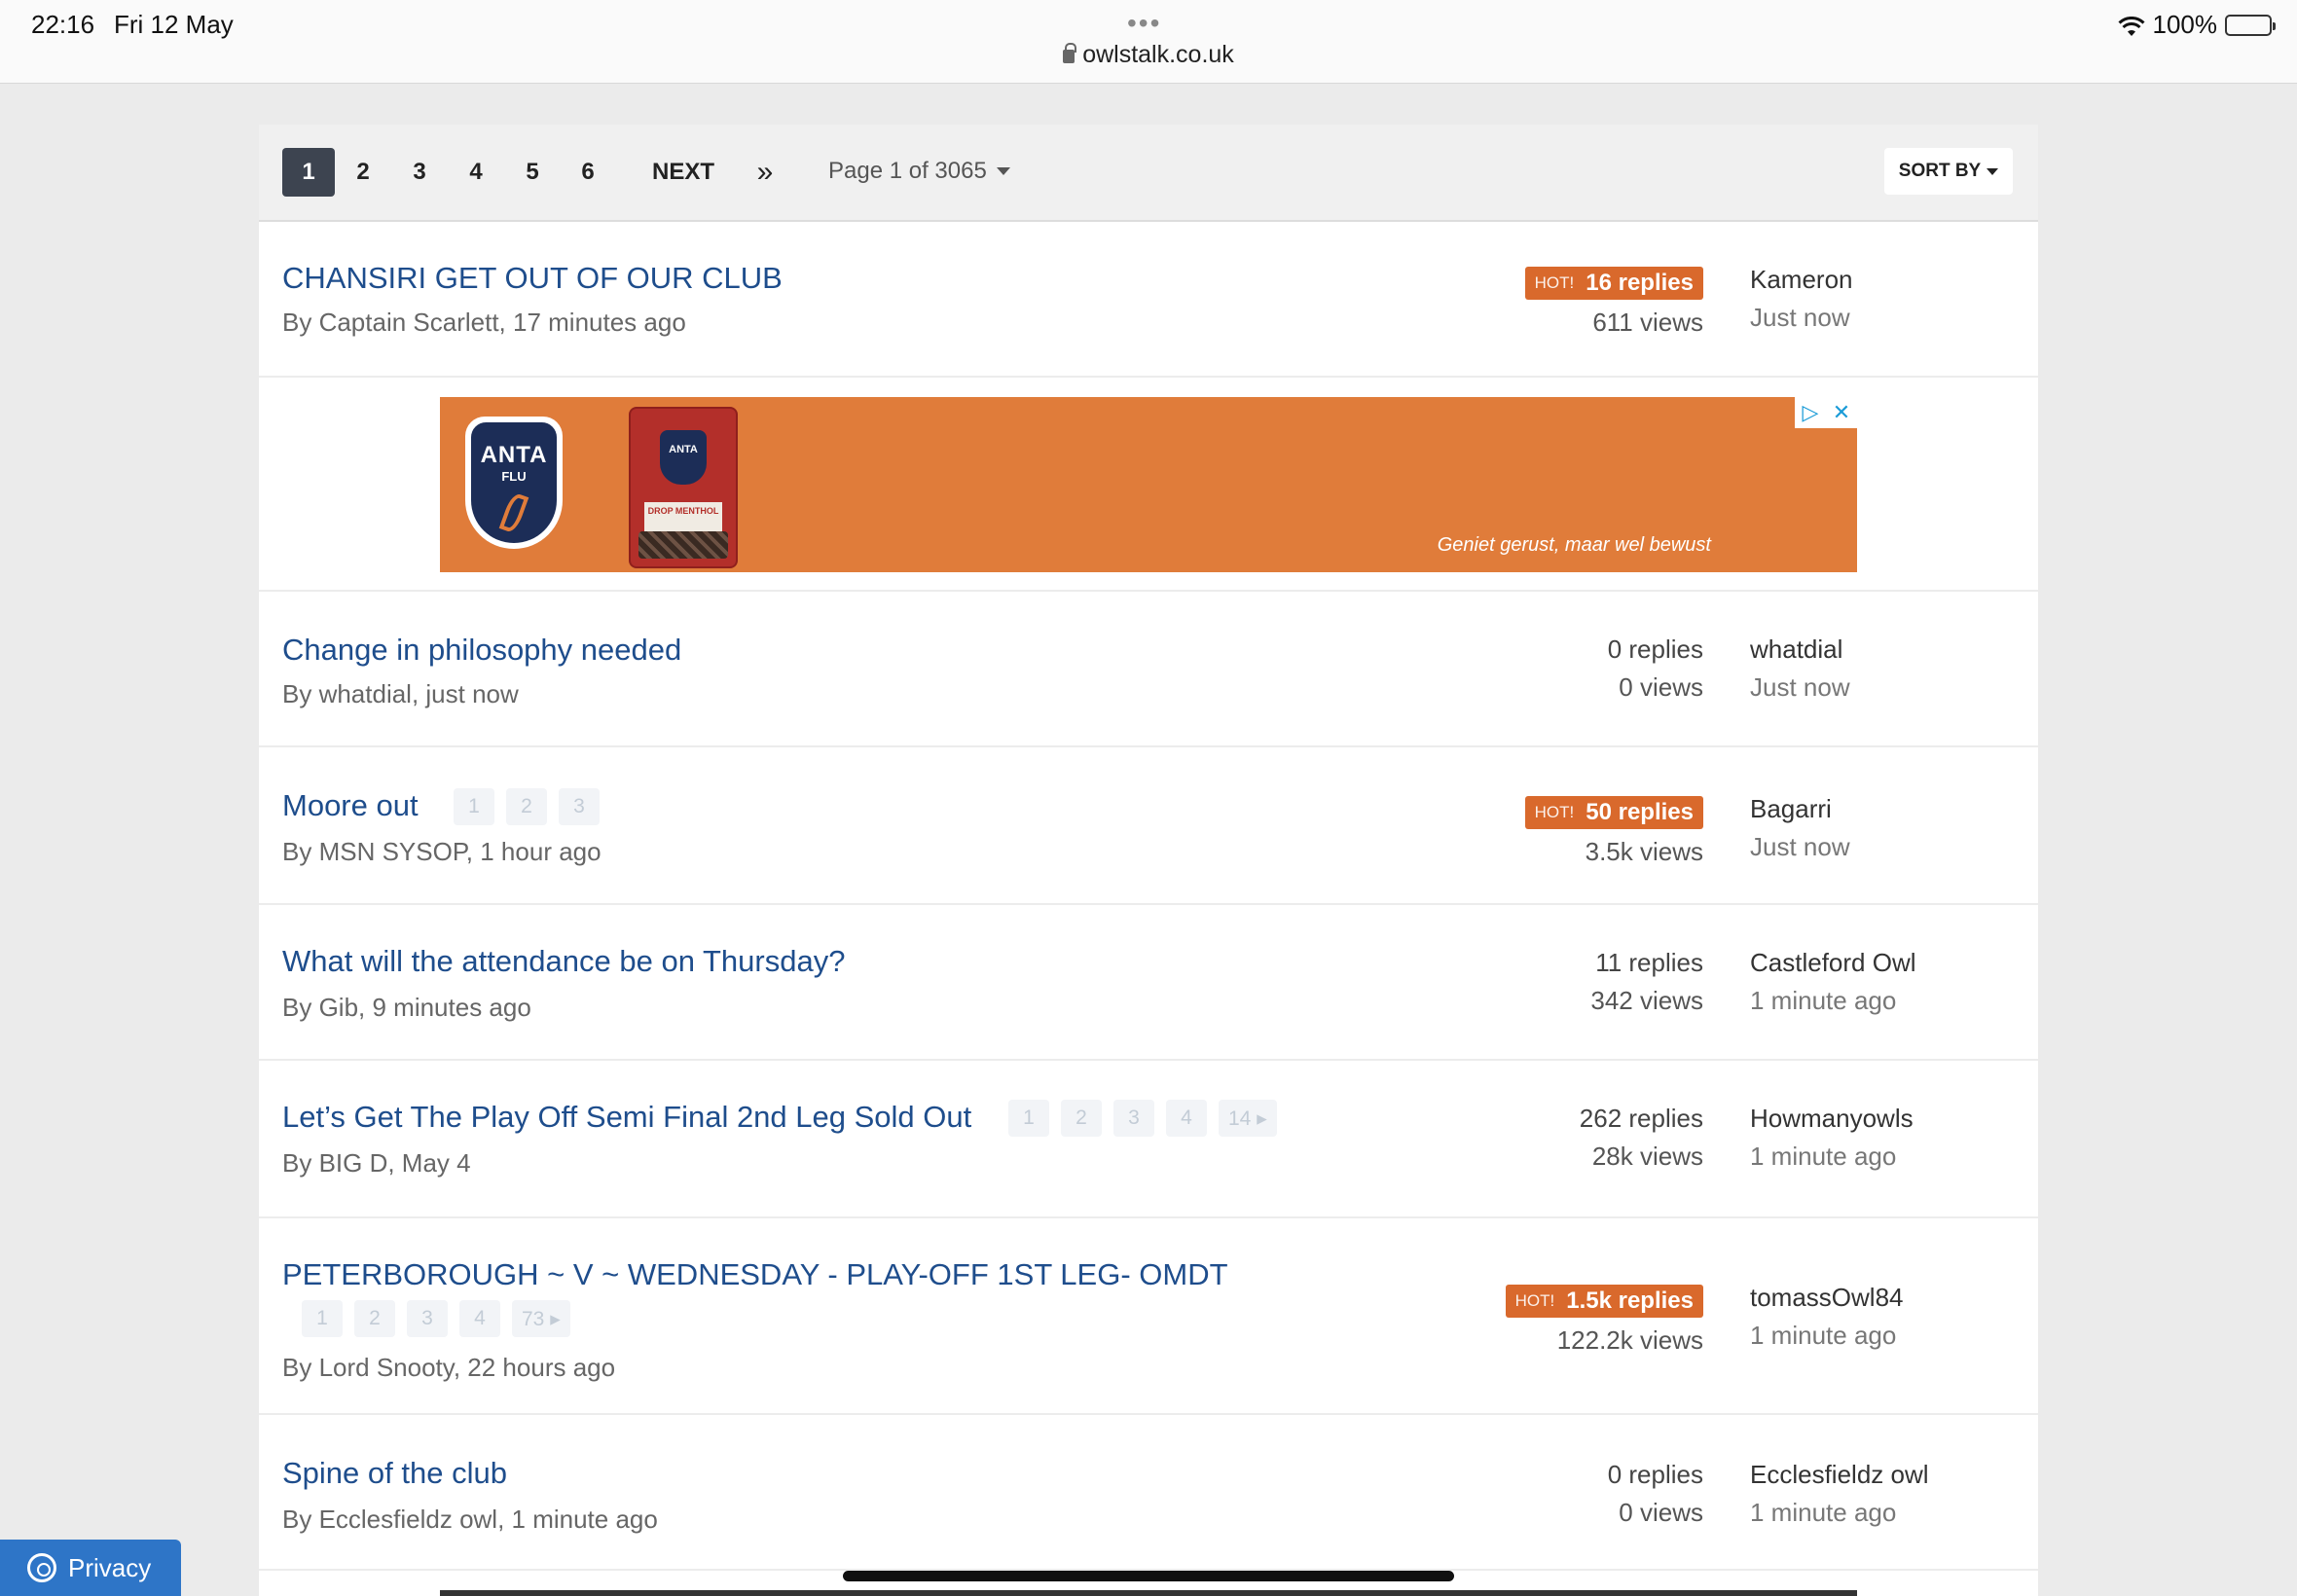  What do you see at coordinates (1613, 813) in the screenshot?
I see `hot-badge: HOT! 50 replies` at bounding box center [1613, 813].